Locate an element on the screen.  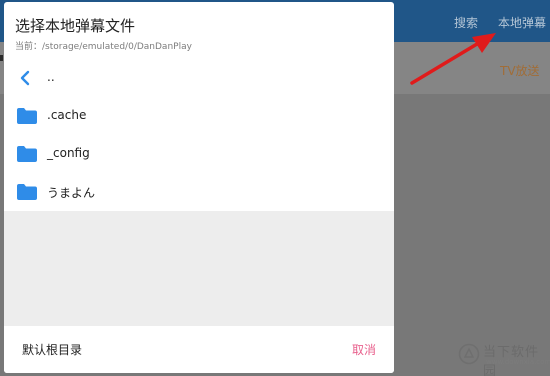
default-root-button: 默认根目录 is located at coordinates (52, 349).